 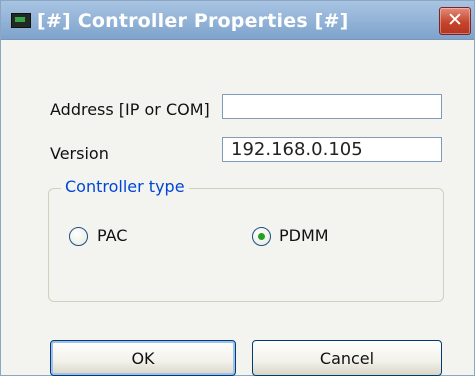 I want to click on address-input, so click(x=332, y=106).